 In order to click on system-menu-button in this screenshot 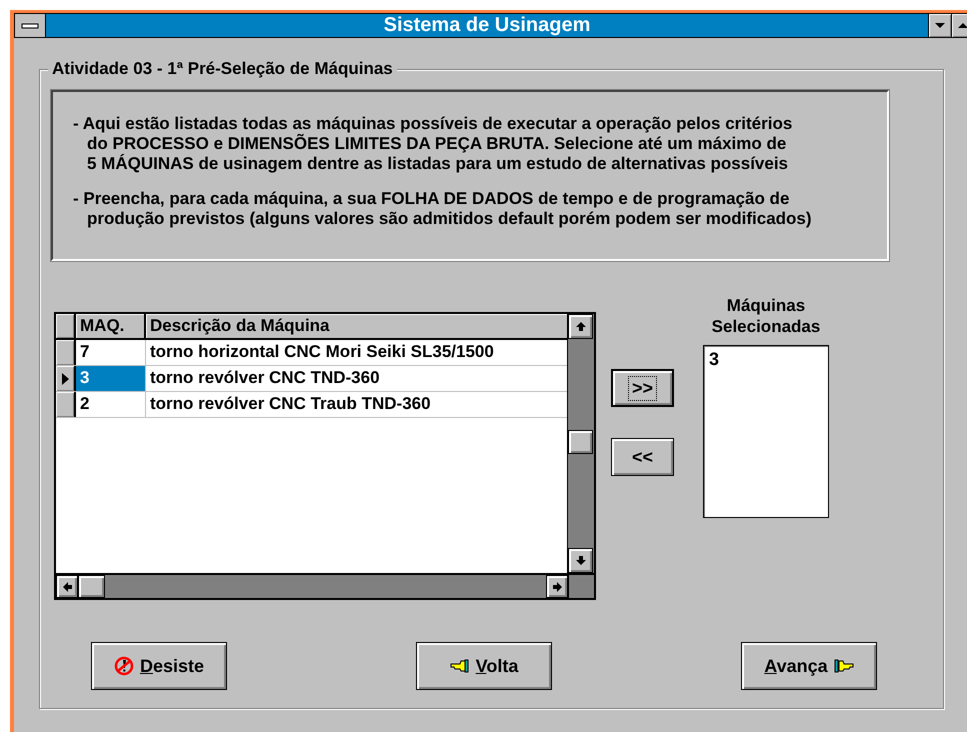, I will do `click(30, 25)`.